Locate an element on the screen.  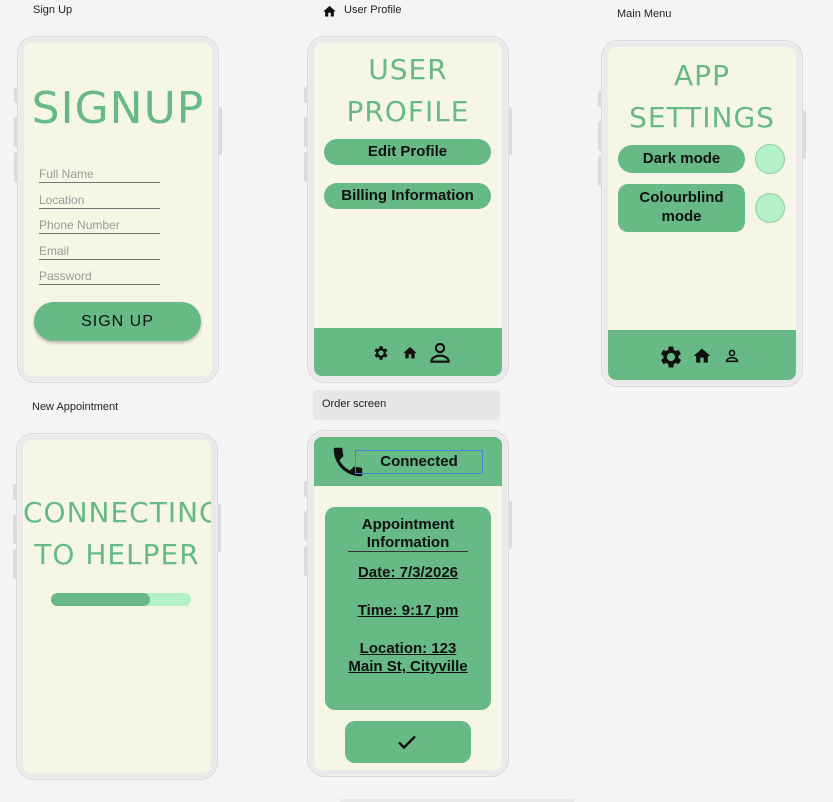
settings-phone: APP SETTINGS Dark mode Colourblind mode is located at coordinates (702, 213).